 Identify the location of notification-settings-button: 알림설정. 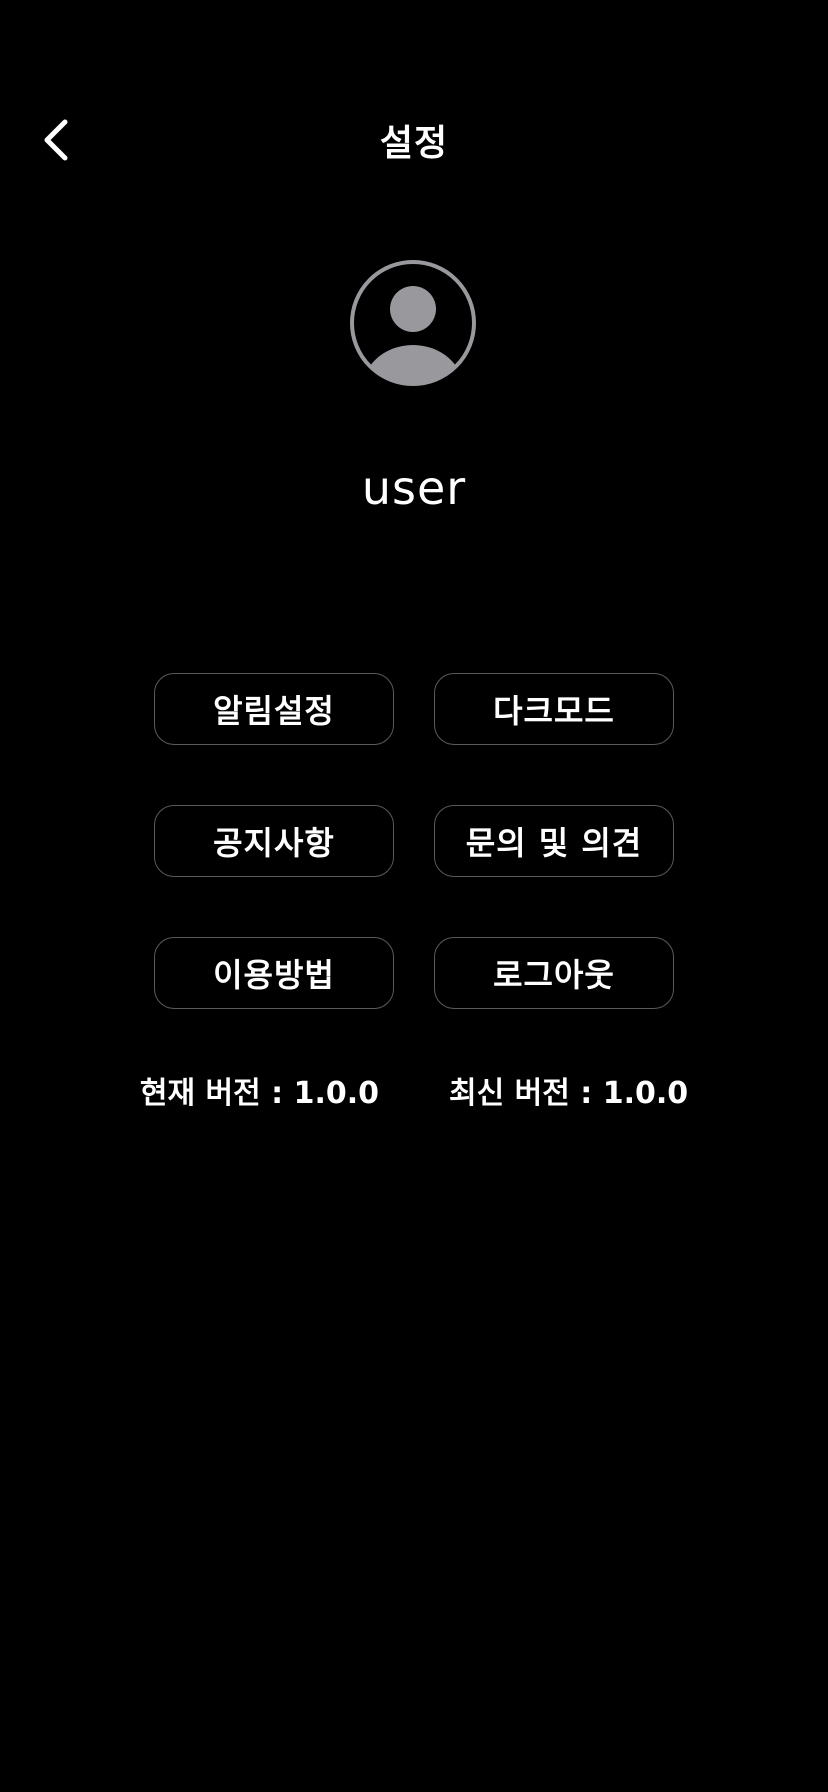
(274, 709).